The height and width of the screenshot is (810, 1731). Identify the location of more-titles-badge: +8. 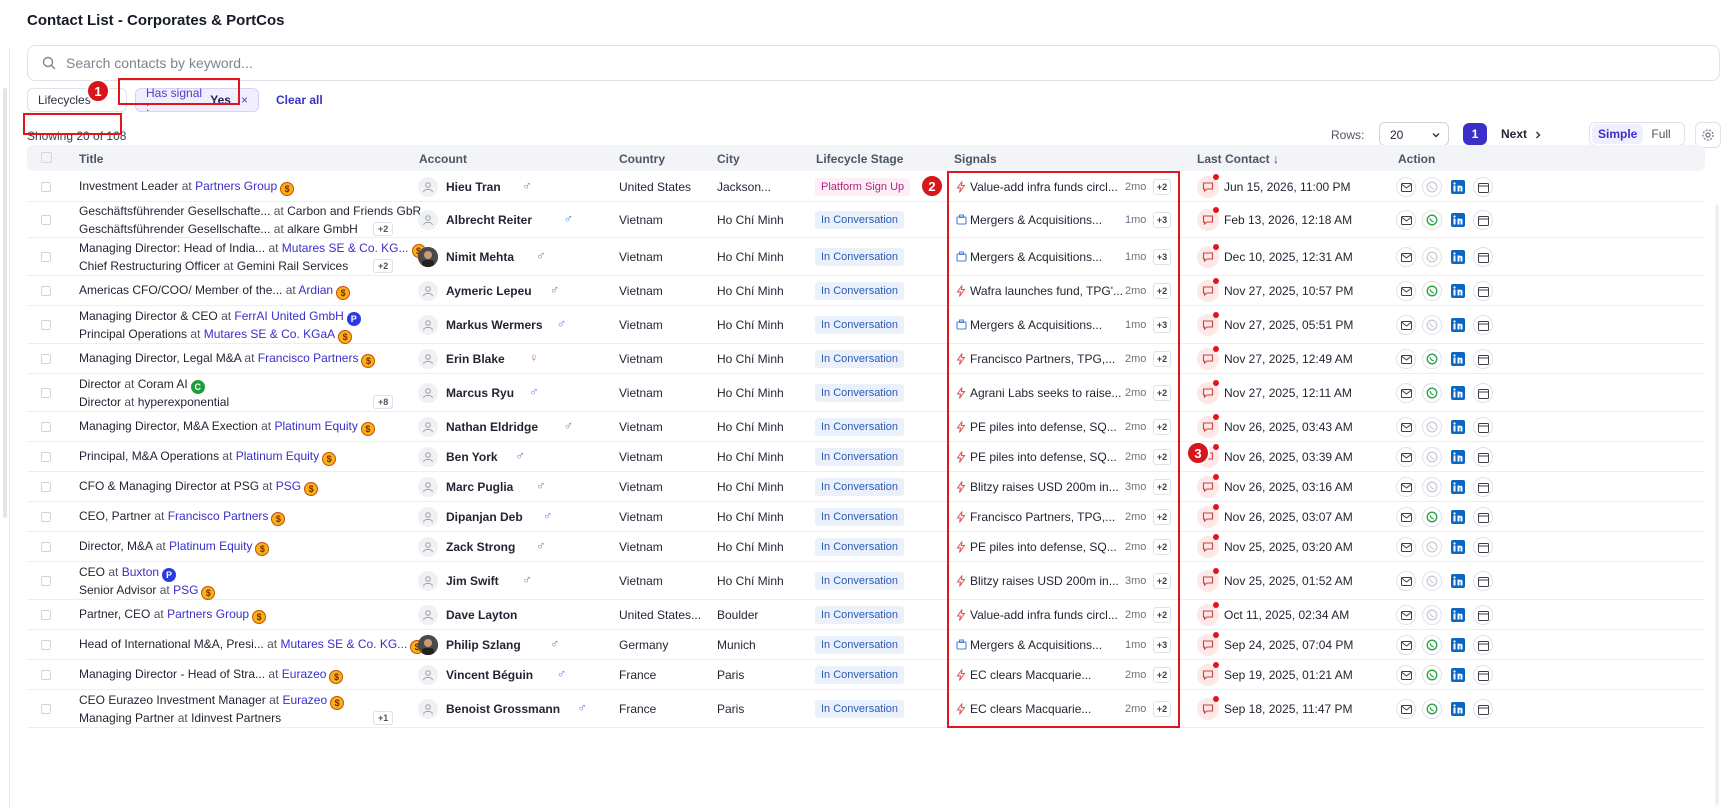
(383, 402).